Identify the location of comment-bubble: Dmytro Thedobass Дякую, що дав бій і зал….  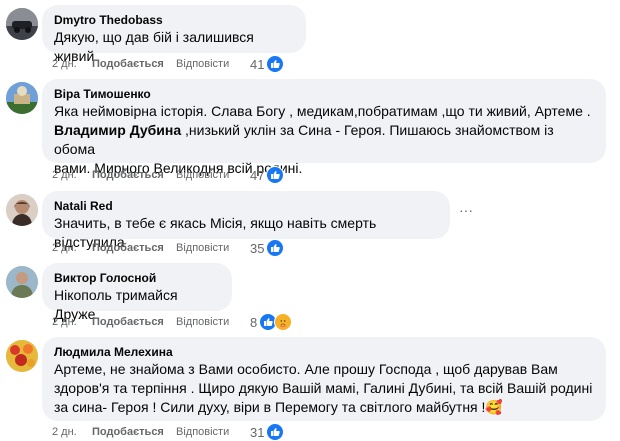
(174, 34).